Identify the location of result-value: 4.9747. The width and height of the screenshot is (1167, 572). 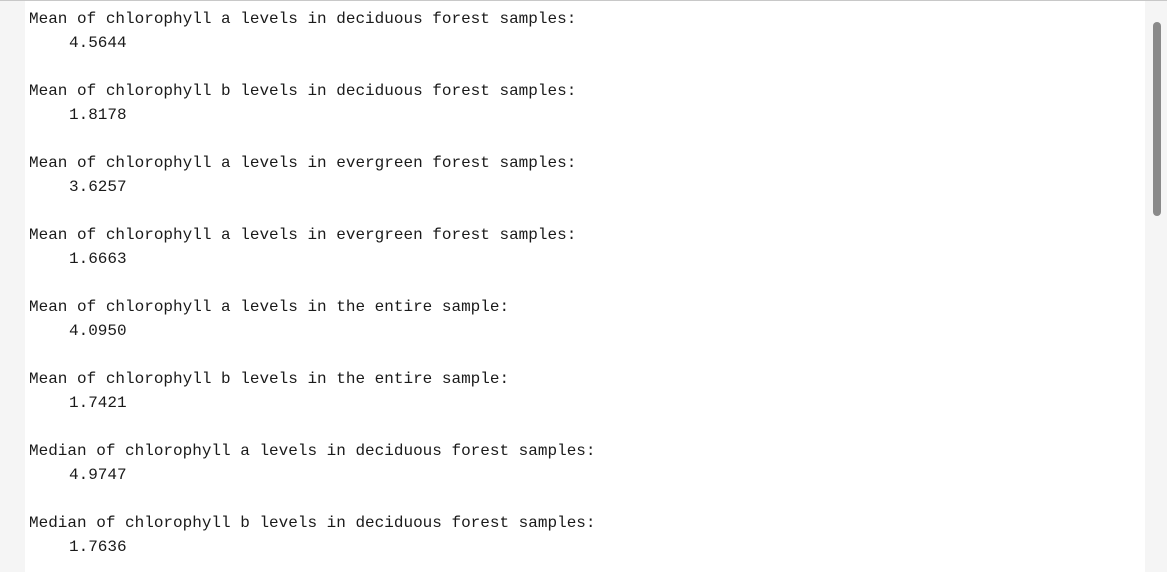
(98, 475).